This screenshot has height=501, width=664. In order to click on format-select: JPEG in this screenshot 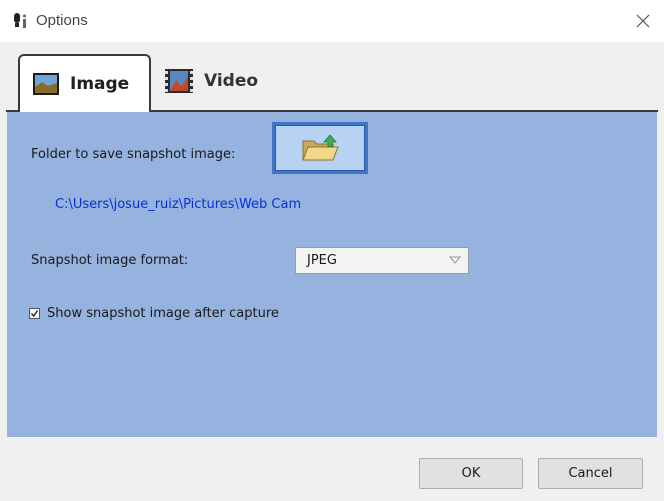, I will do `click(382, 260)`.